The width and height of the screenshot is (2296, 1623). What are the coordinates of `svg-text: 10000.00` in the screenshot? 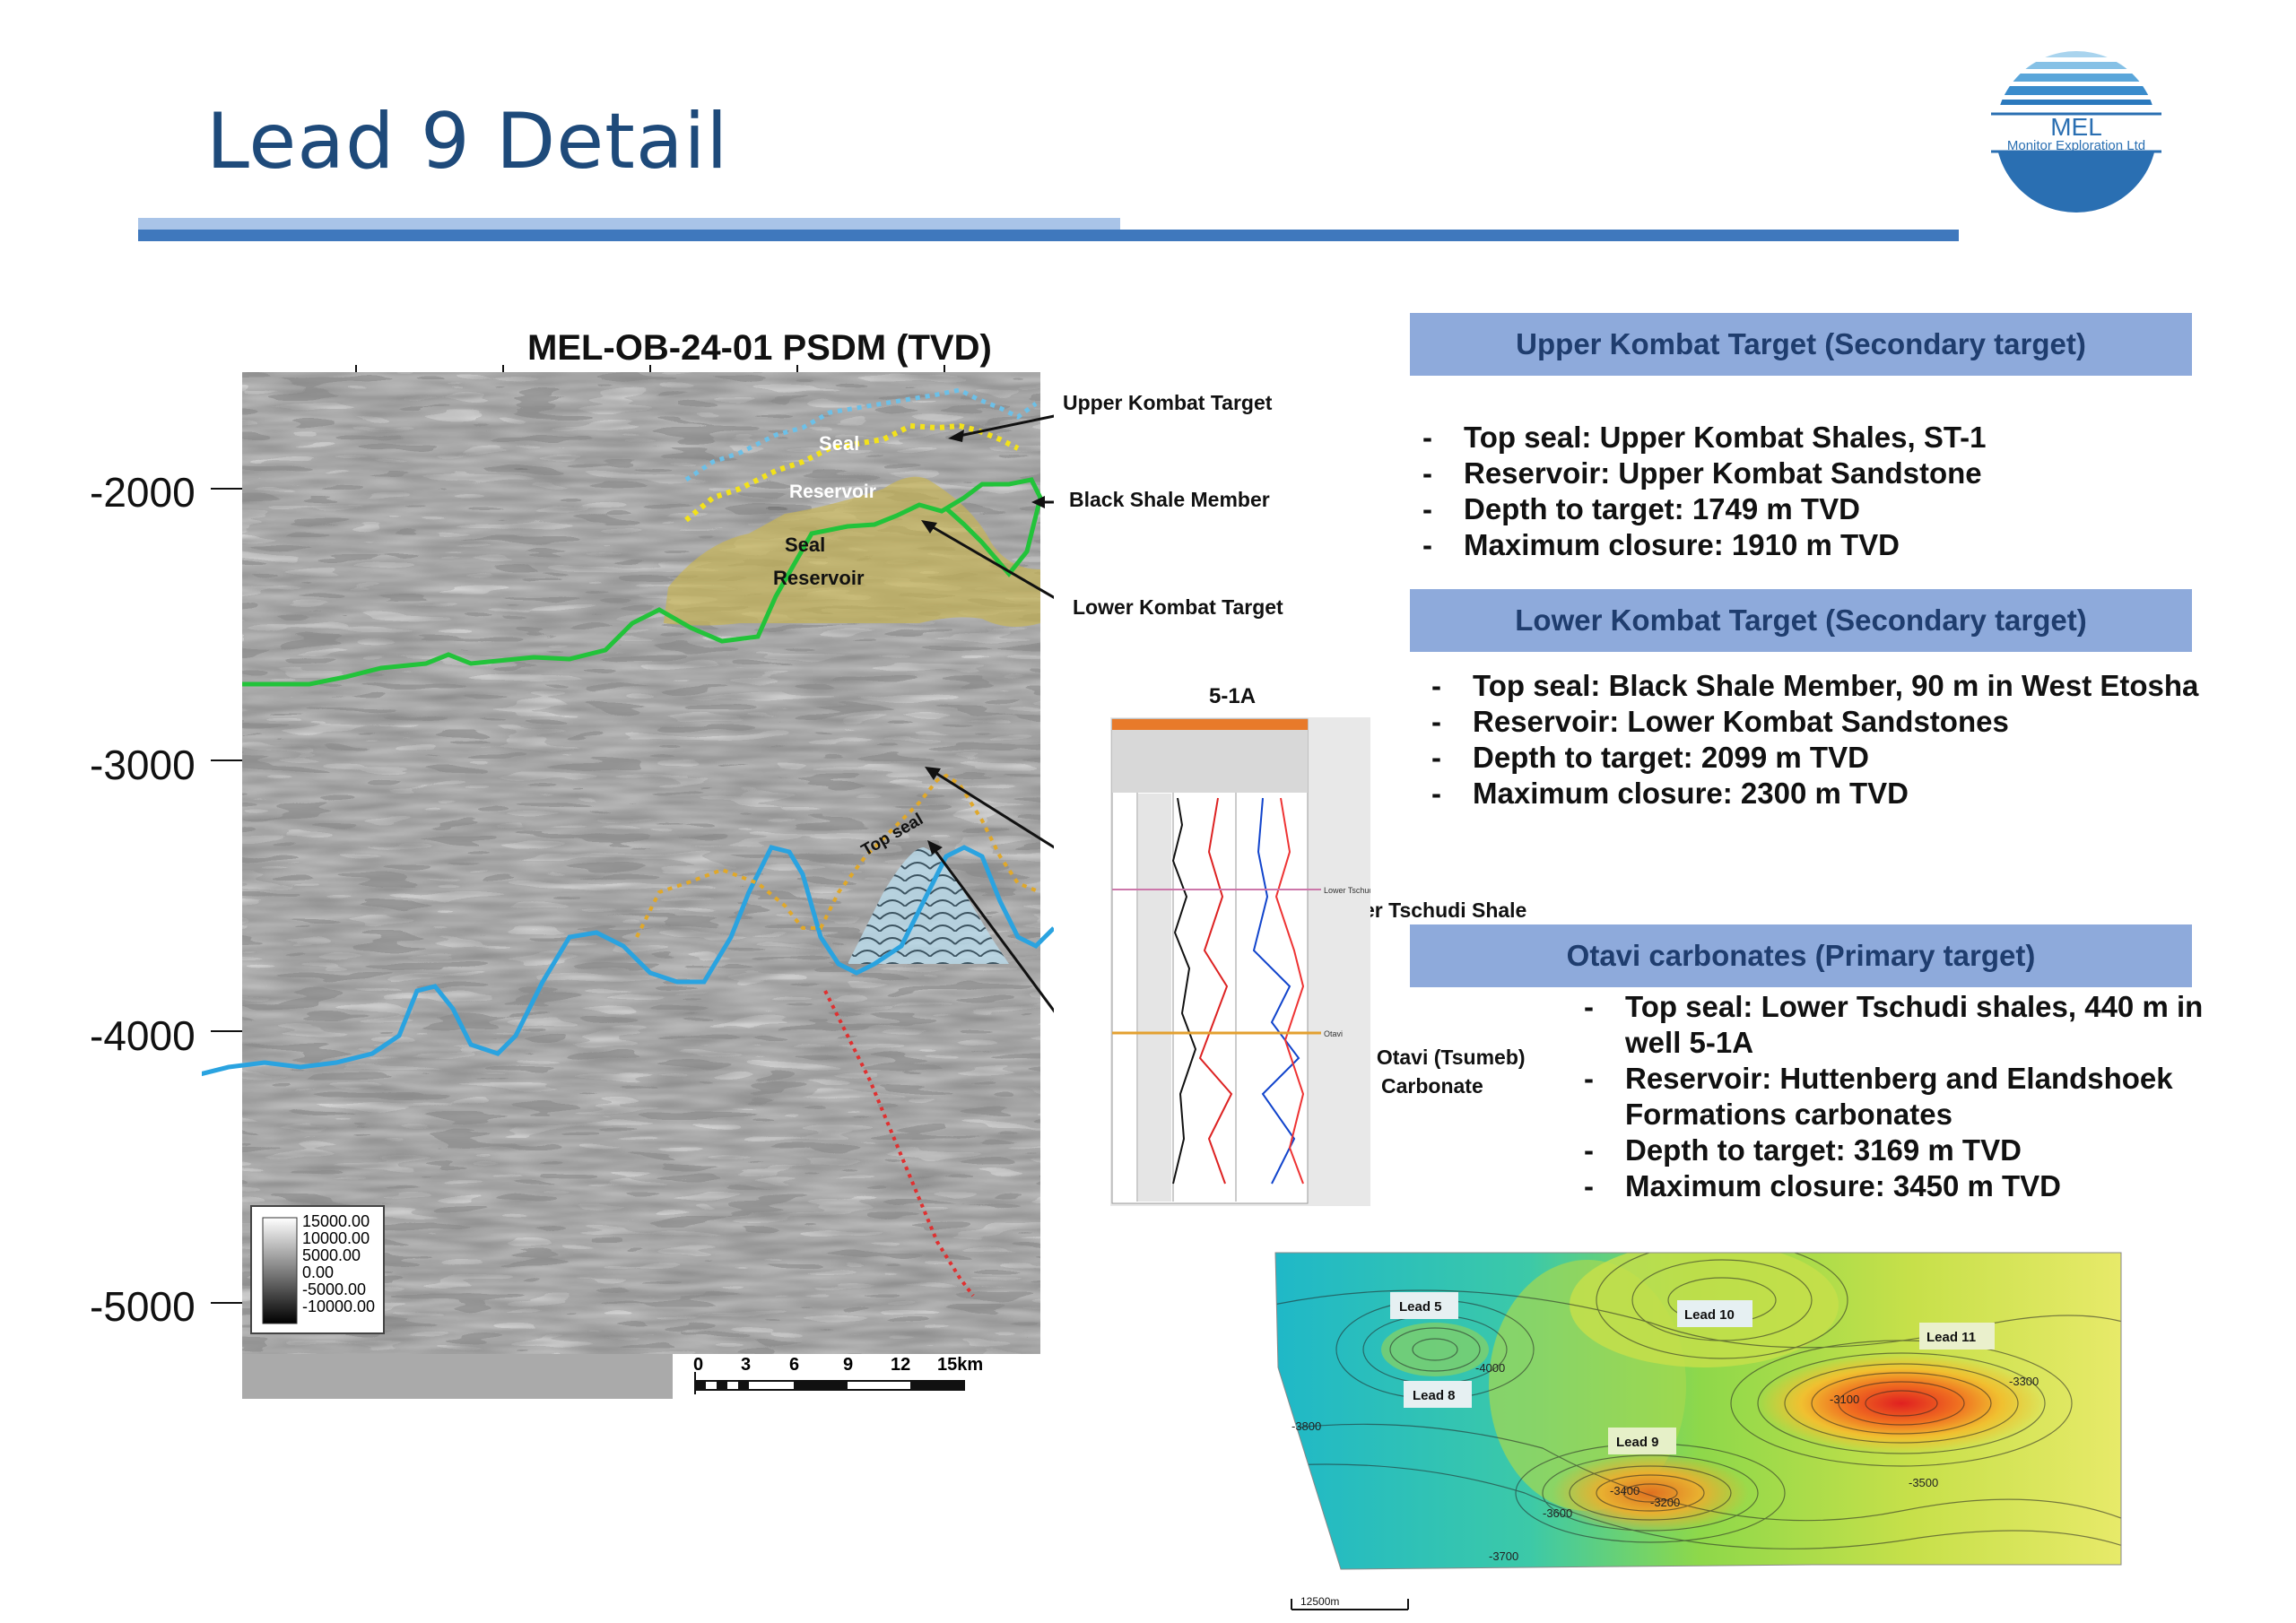 It's located at (336, 1238).